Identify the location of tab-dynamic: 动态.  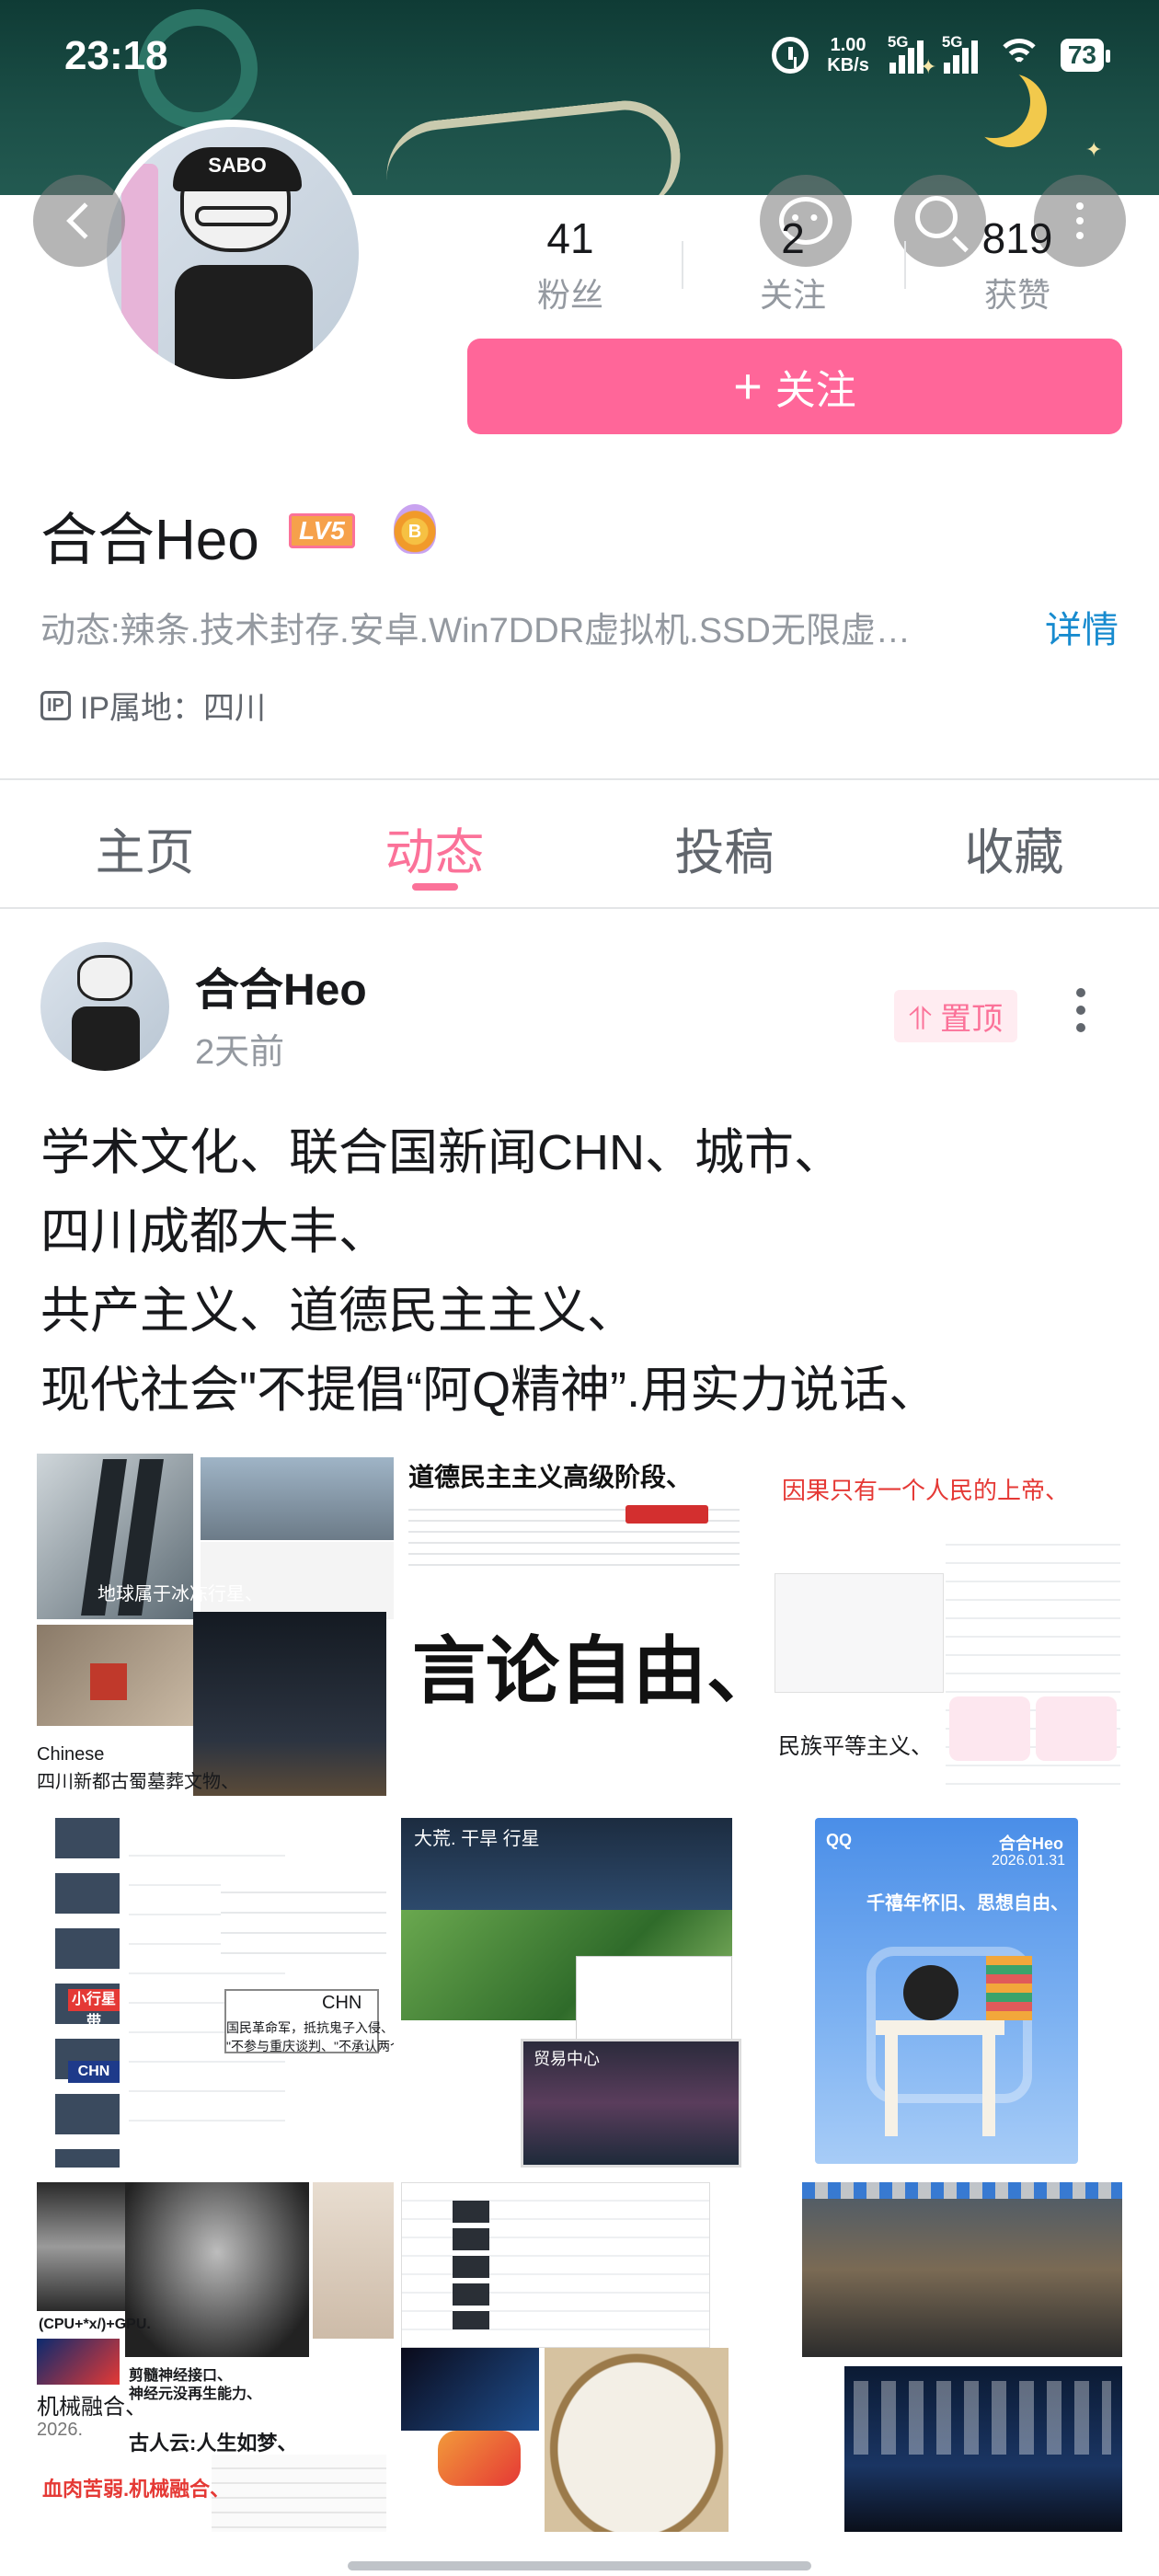
(435, 844).